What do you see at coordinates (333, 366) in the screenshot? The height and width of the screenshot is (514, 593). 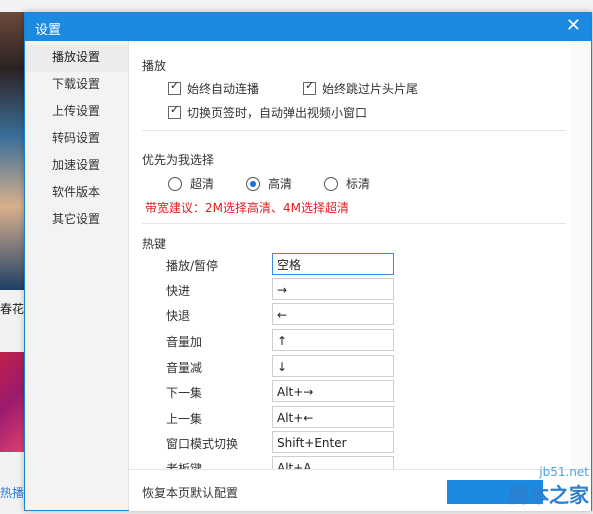 I see `hotkey-input: ↓` at bounding box center [333, 366].